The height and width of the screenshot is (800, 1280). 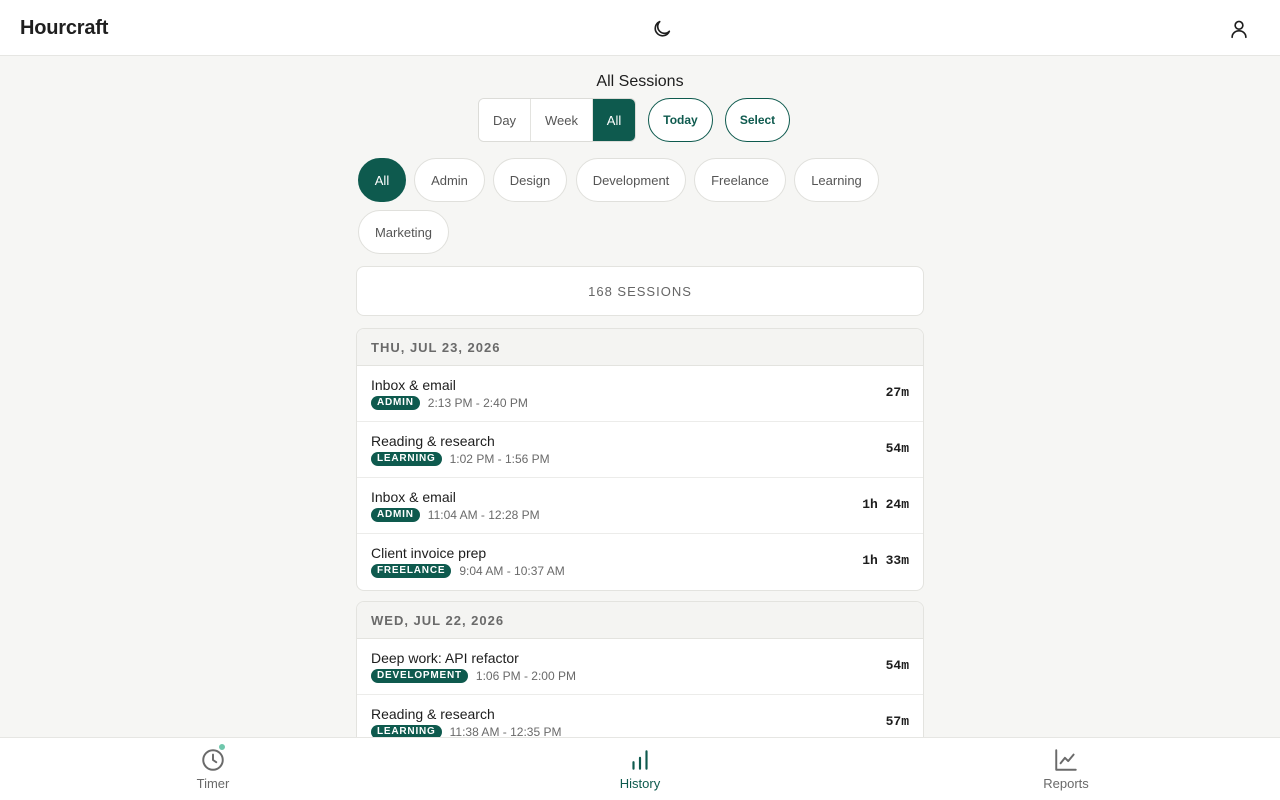 I want to click on select-button: Select, so click(x=757, y=120).